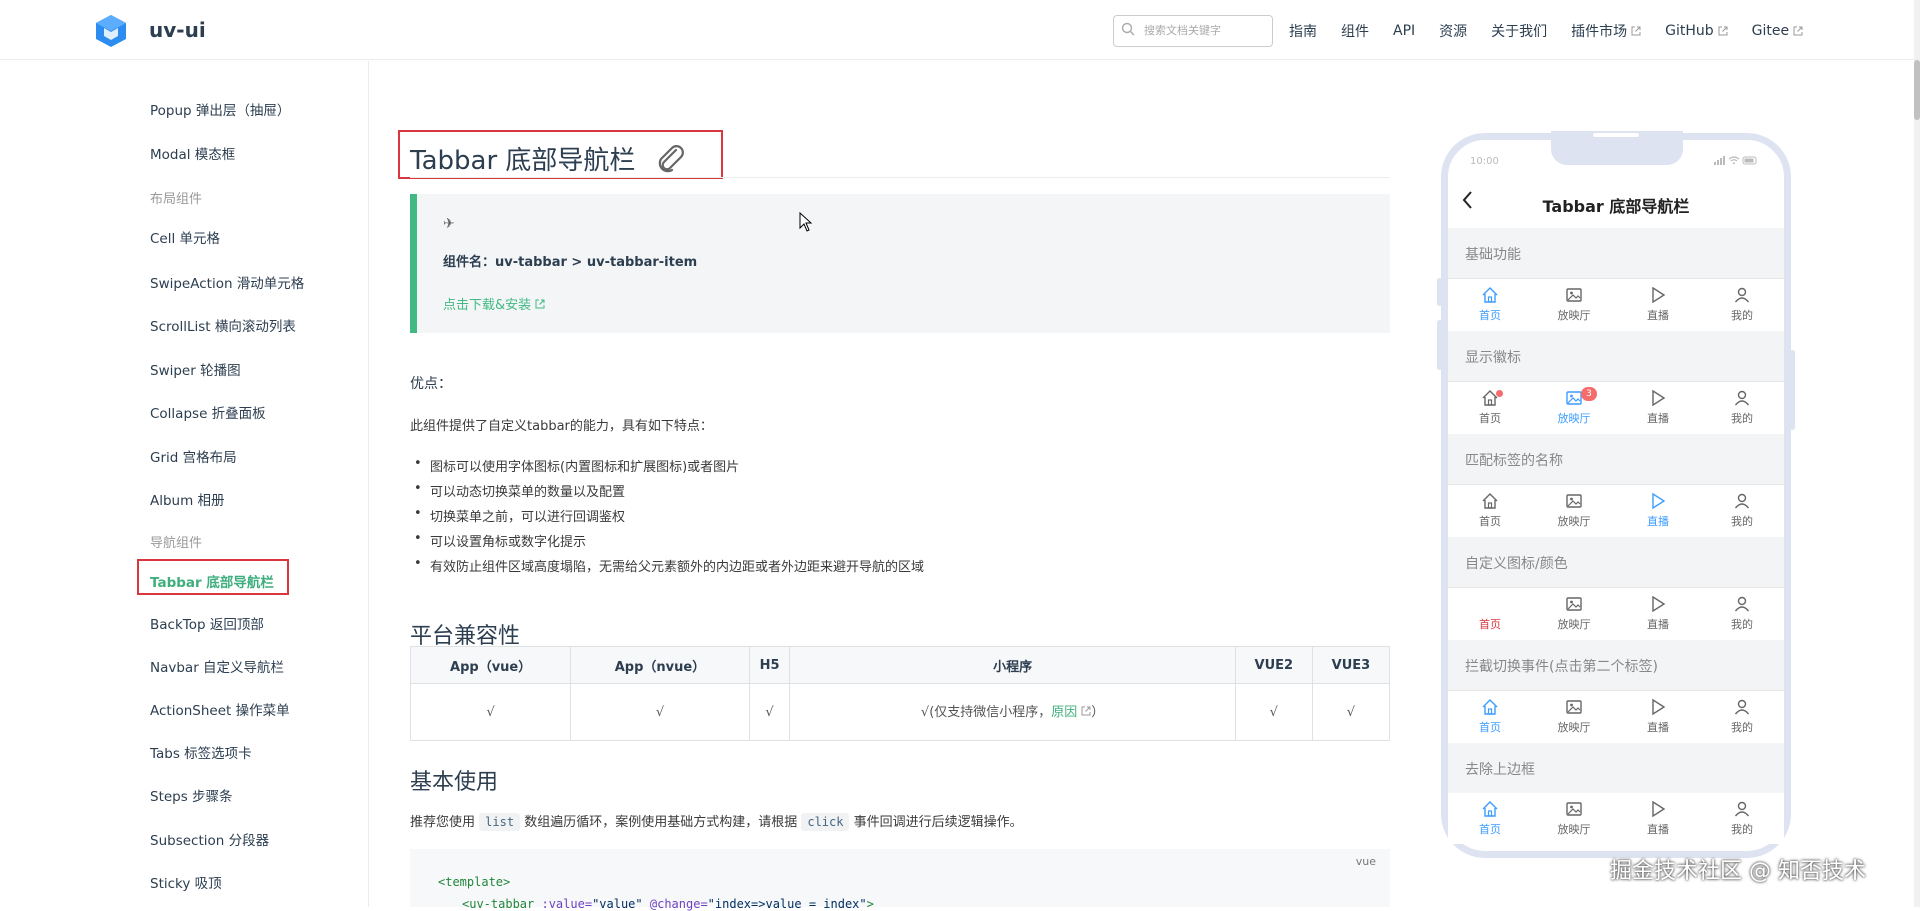  I want to click on sidebar-item: BackTop 返回顶部, so click(207, 623).